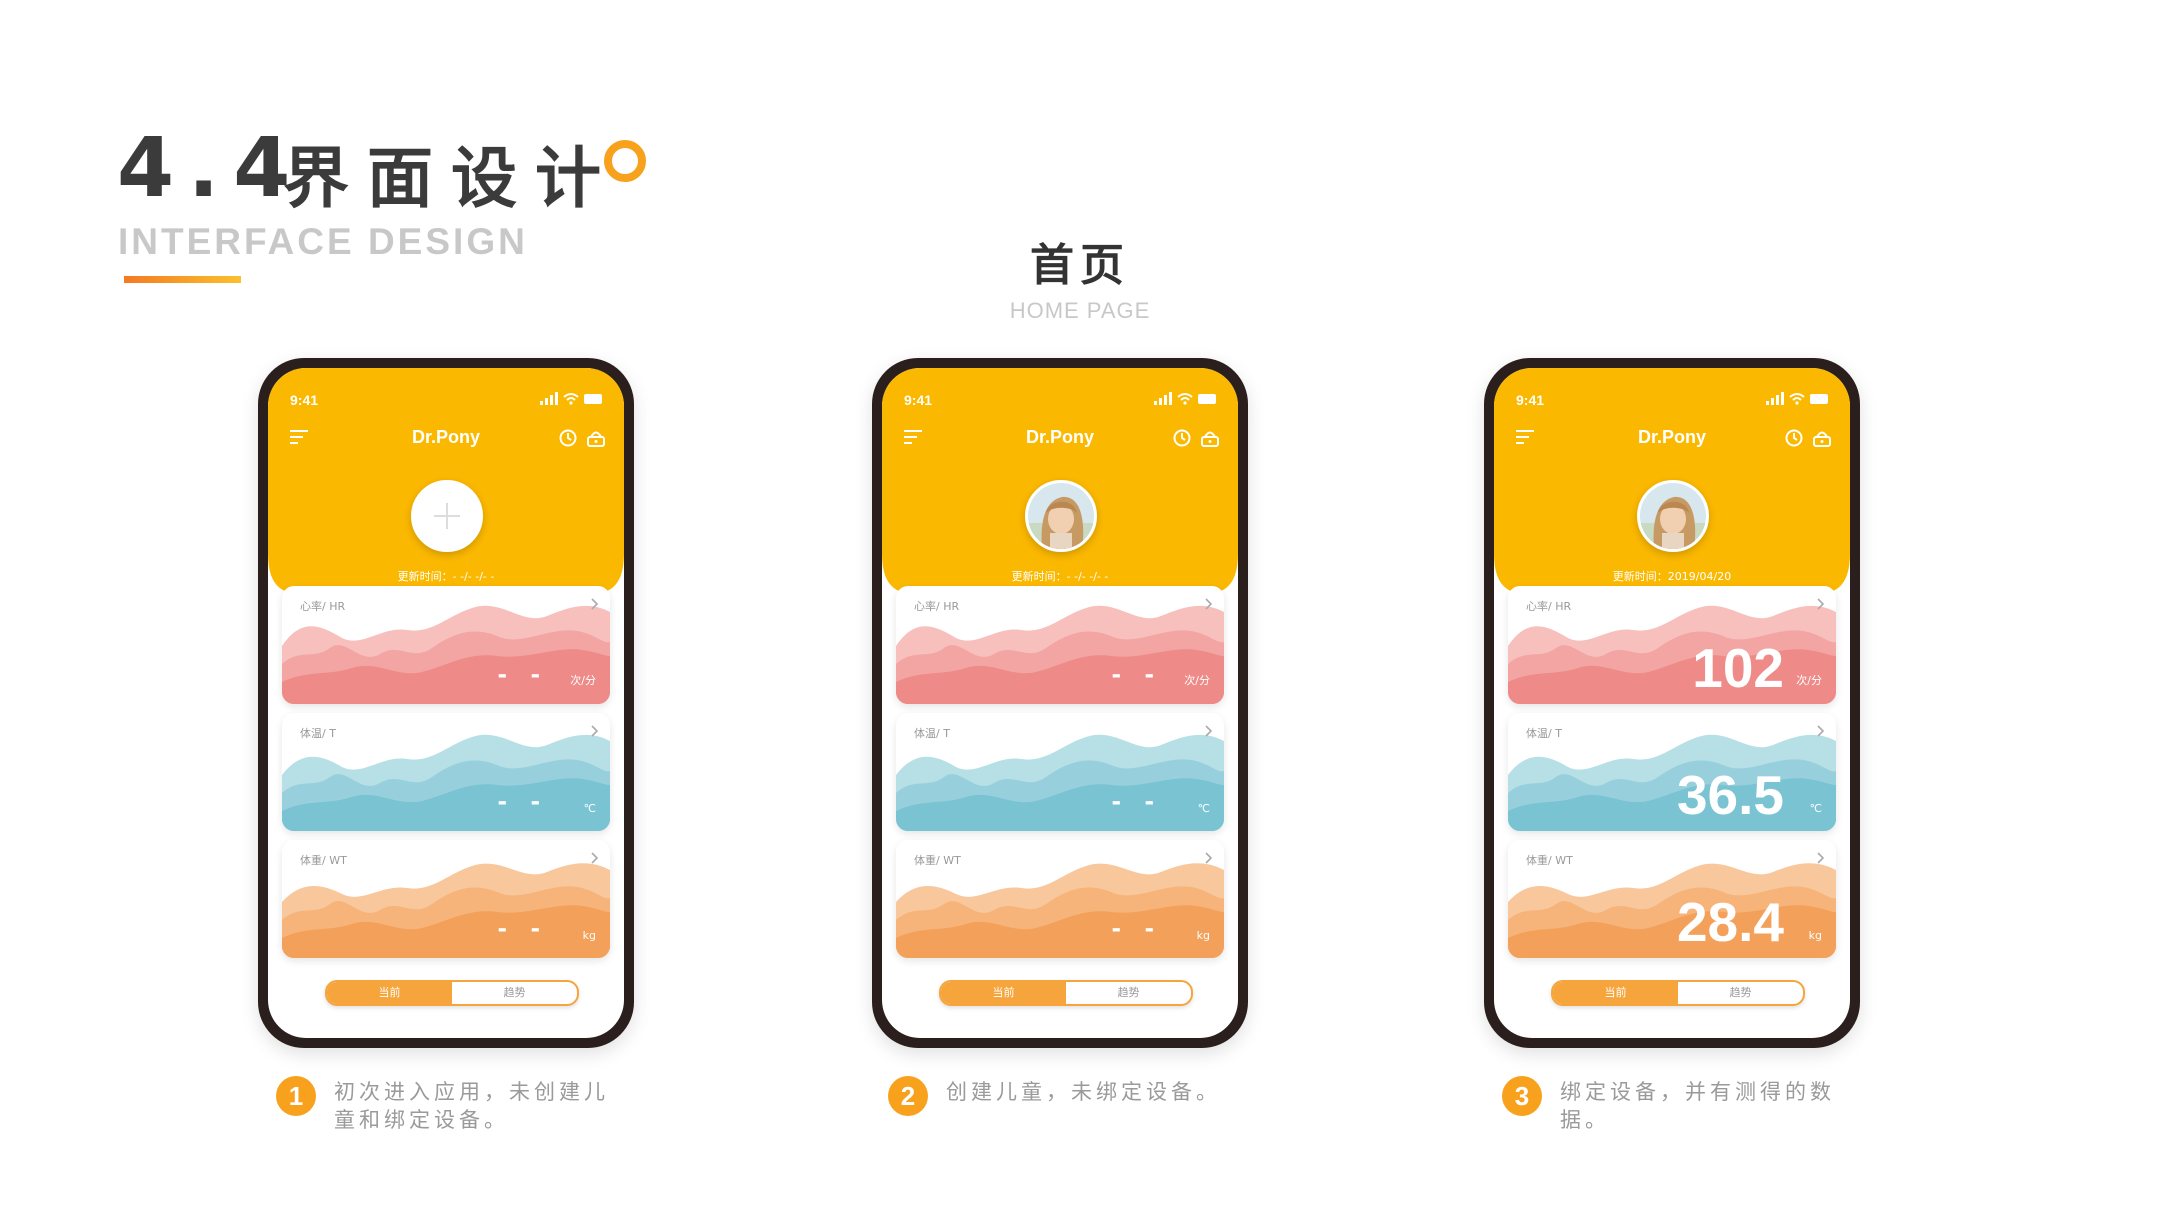 The height and width of the screenshot is (1215, 2160). Describe the element at coordinates (1738, 668) in the screenshot. I see `heart-rate-value: 102` at that location.